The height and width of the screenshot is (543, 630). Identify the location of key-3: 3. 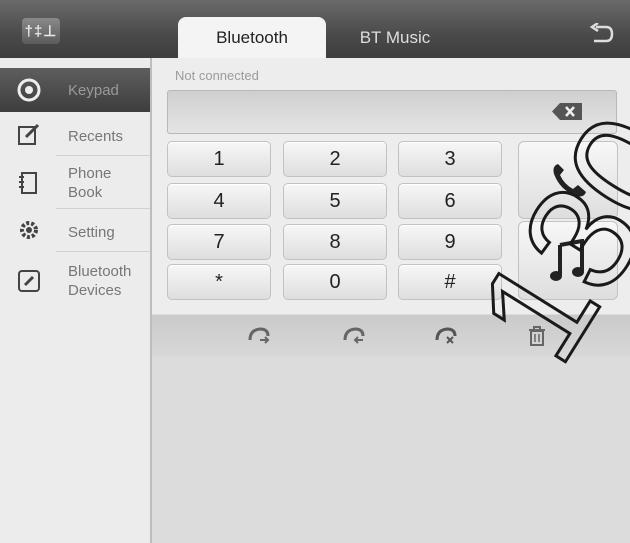
(450, 159).